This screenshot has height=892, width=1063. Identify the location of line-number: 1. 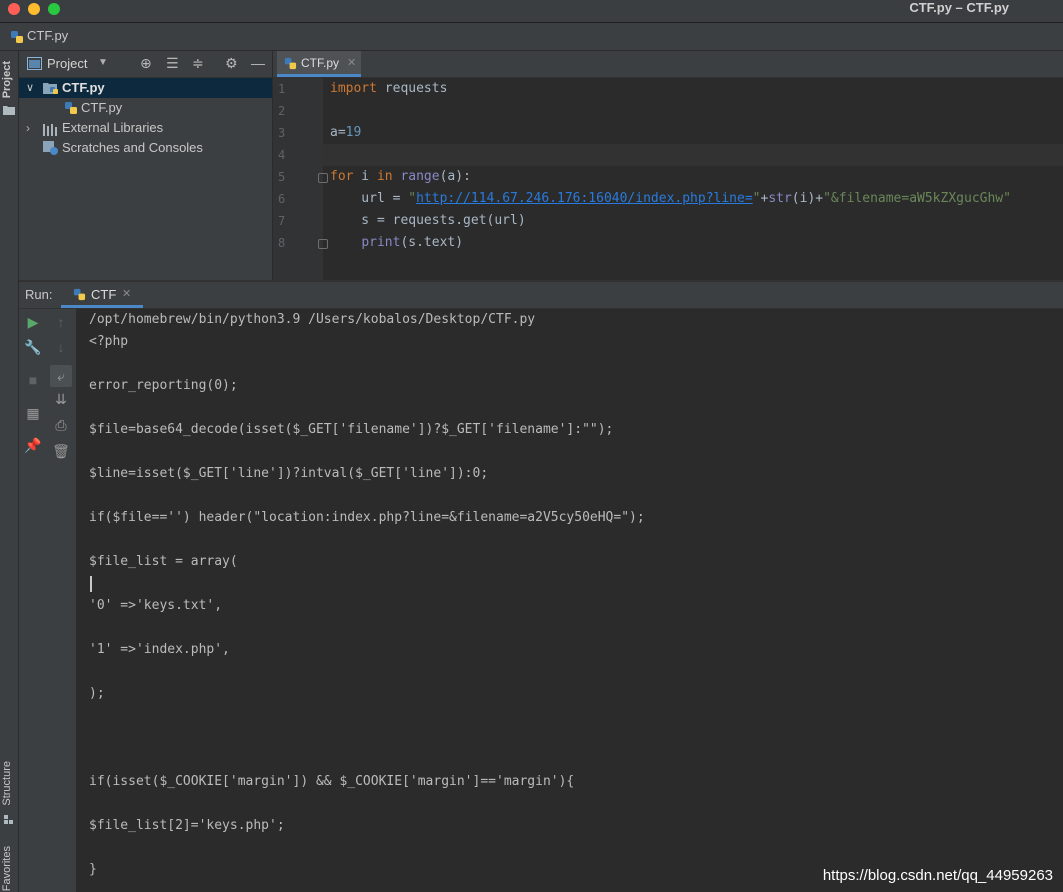
(282, 89).